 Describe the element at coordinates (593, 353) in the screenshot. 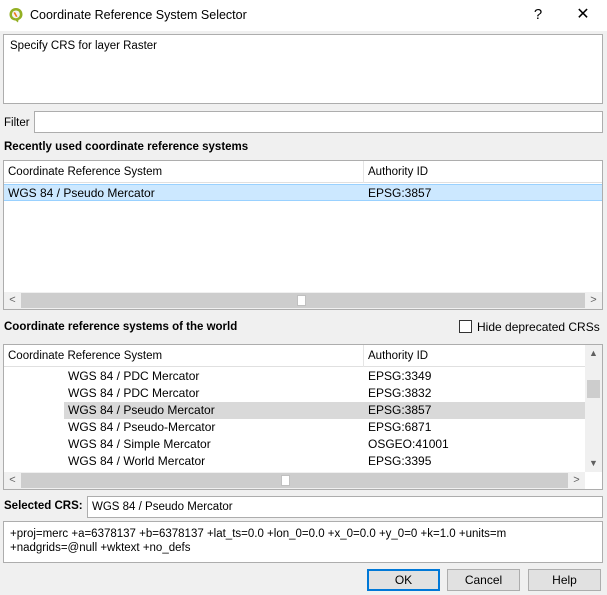

I see `scroll-up-icon: ▲` at that location.